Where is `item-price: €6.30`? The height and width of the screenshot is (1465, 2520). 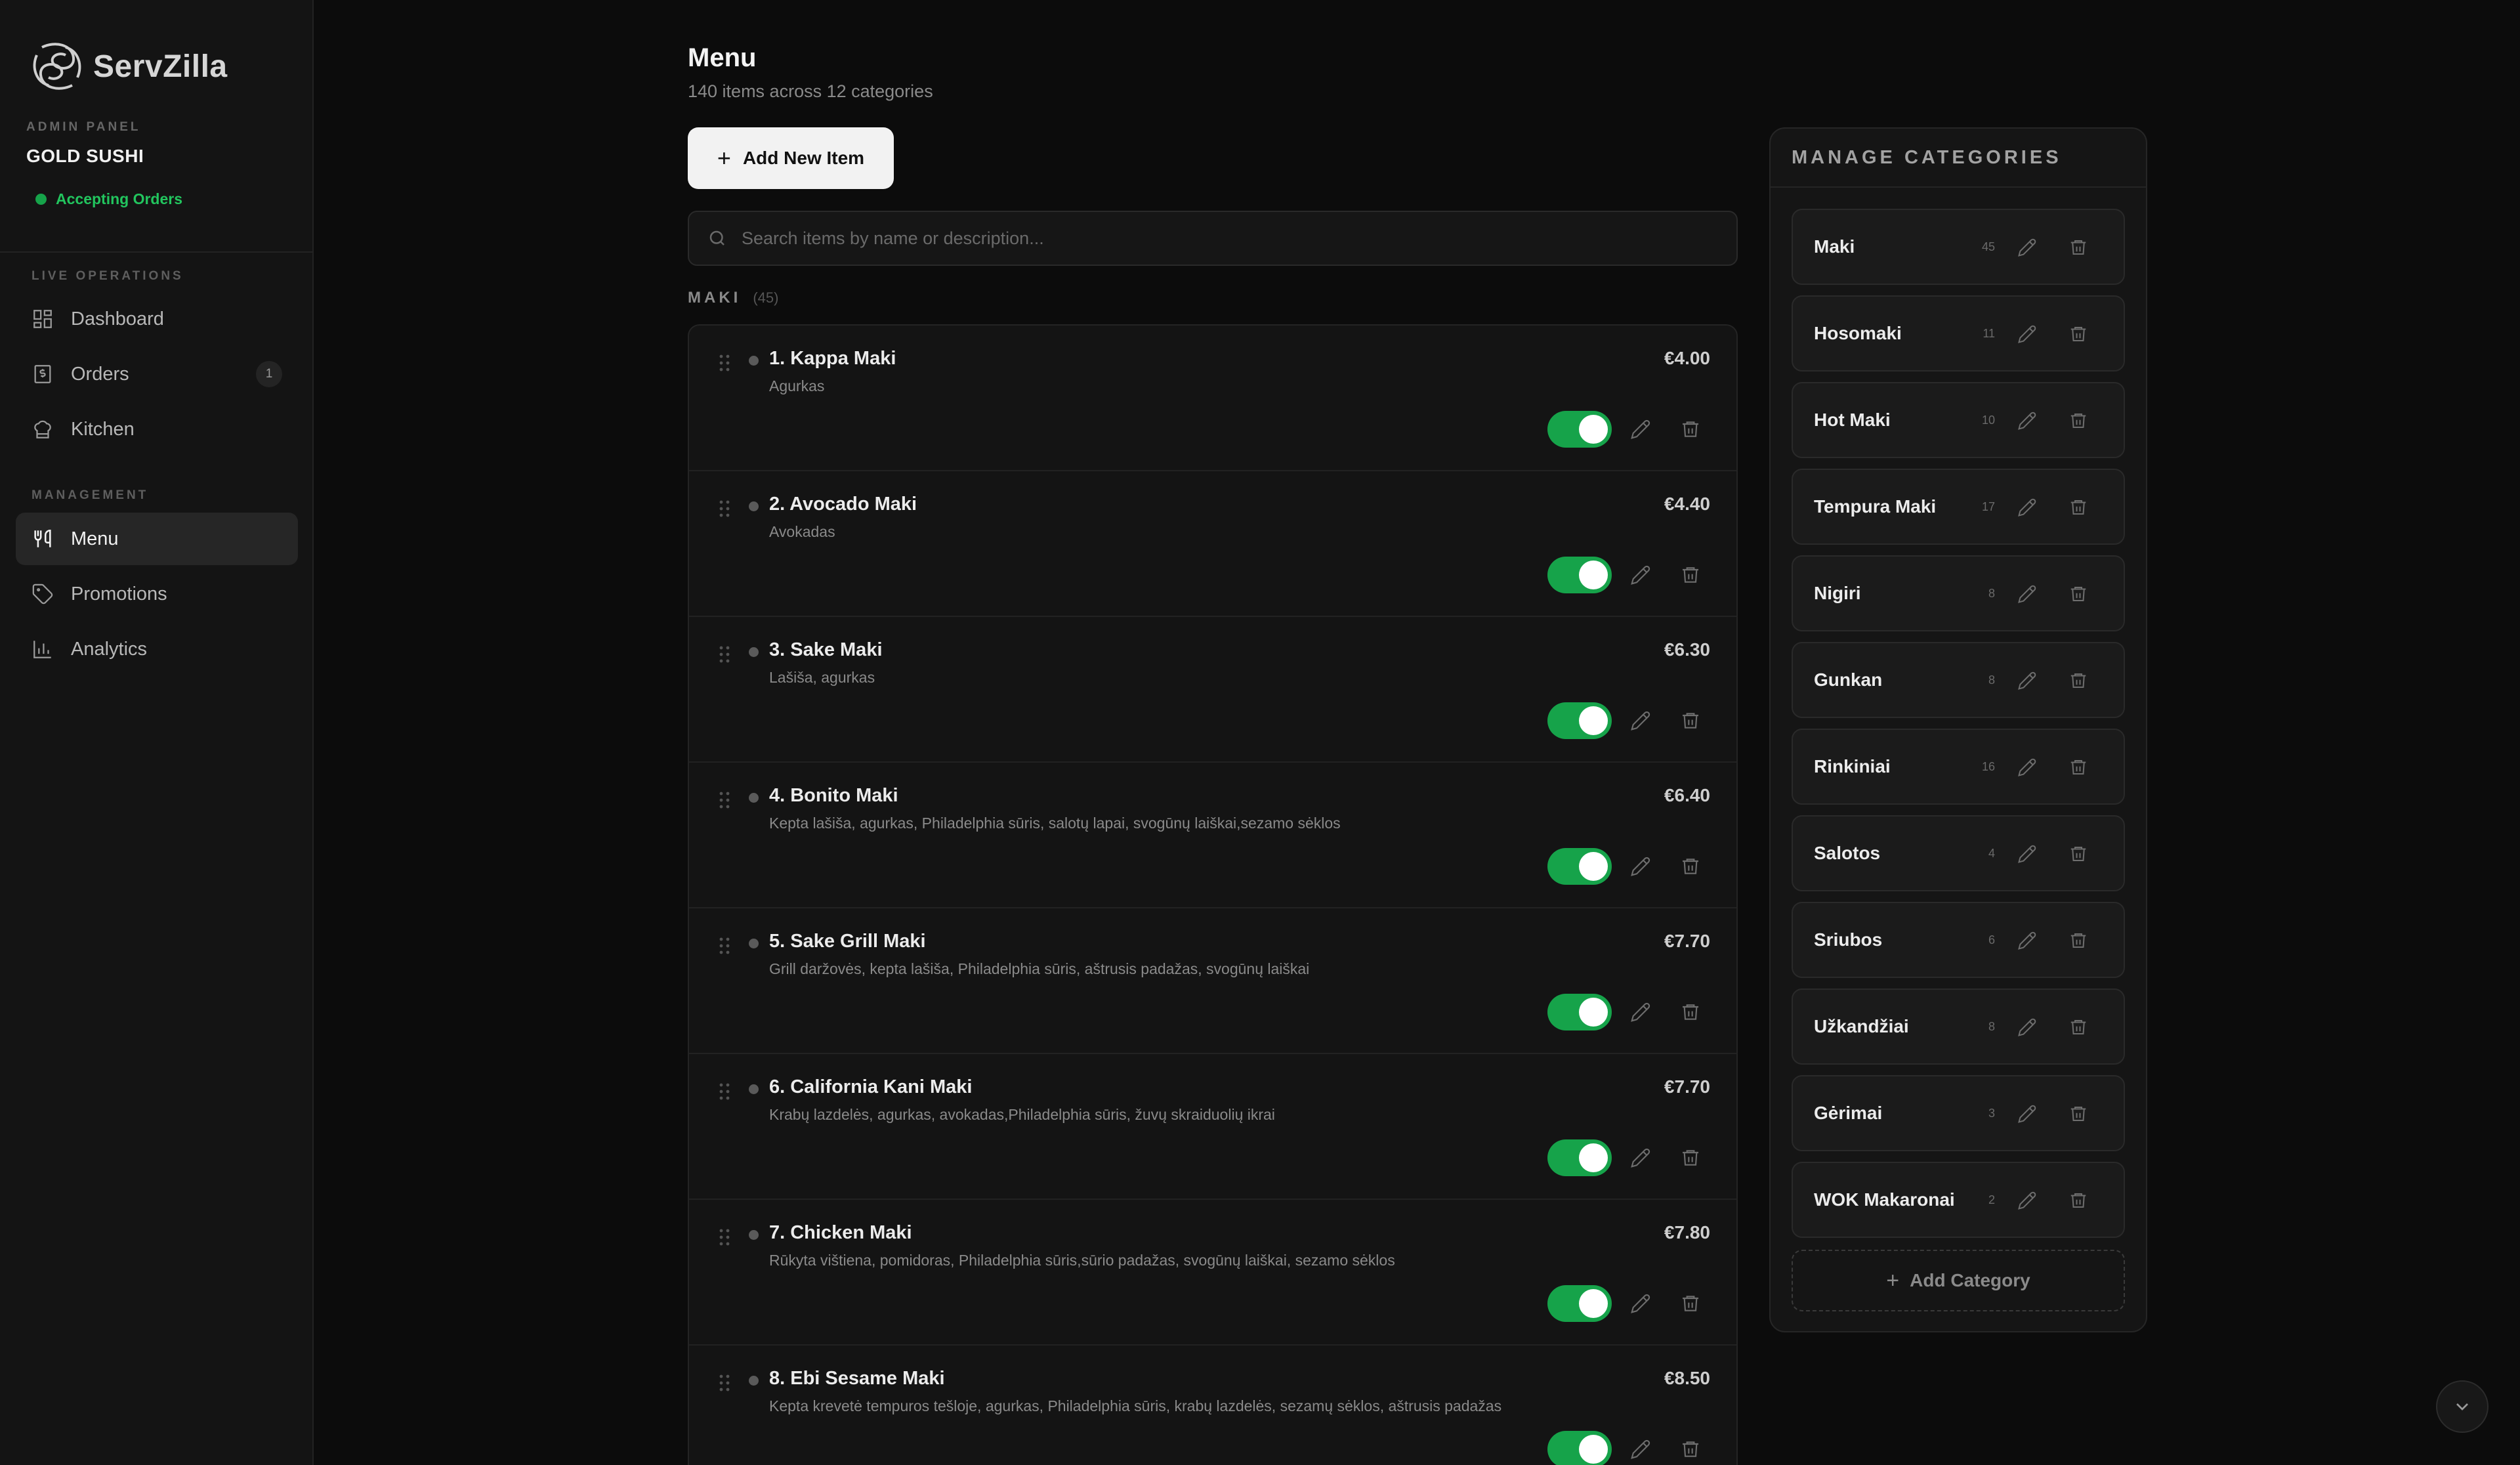
item-price: €6.30 is located at coordinates (1687, 649).